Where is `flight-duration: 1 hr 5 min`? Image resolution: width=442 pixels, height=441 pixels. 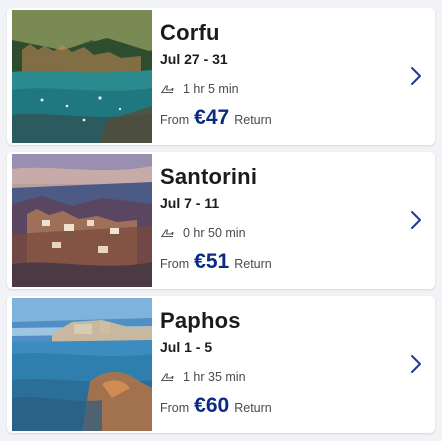 flight-duration: 1 hr 5 min is located at coordinates (199, 89).